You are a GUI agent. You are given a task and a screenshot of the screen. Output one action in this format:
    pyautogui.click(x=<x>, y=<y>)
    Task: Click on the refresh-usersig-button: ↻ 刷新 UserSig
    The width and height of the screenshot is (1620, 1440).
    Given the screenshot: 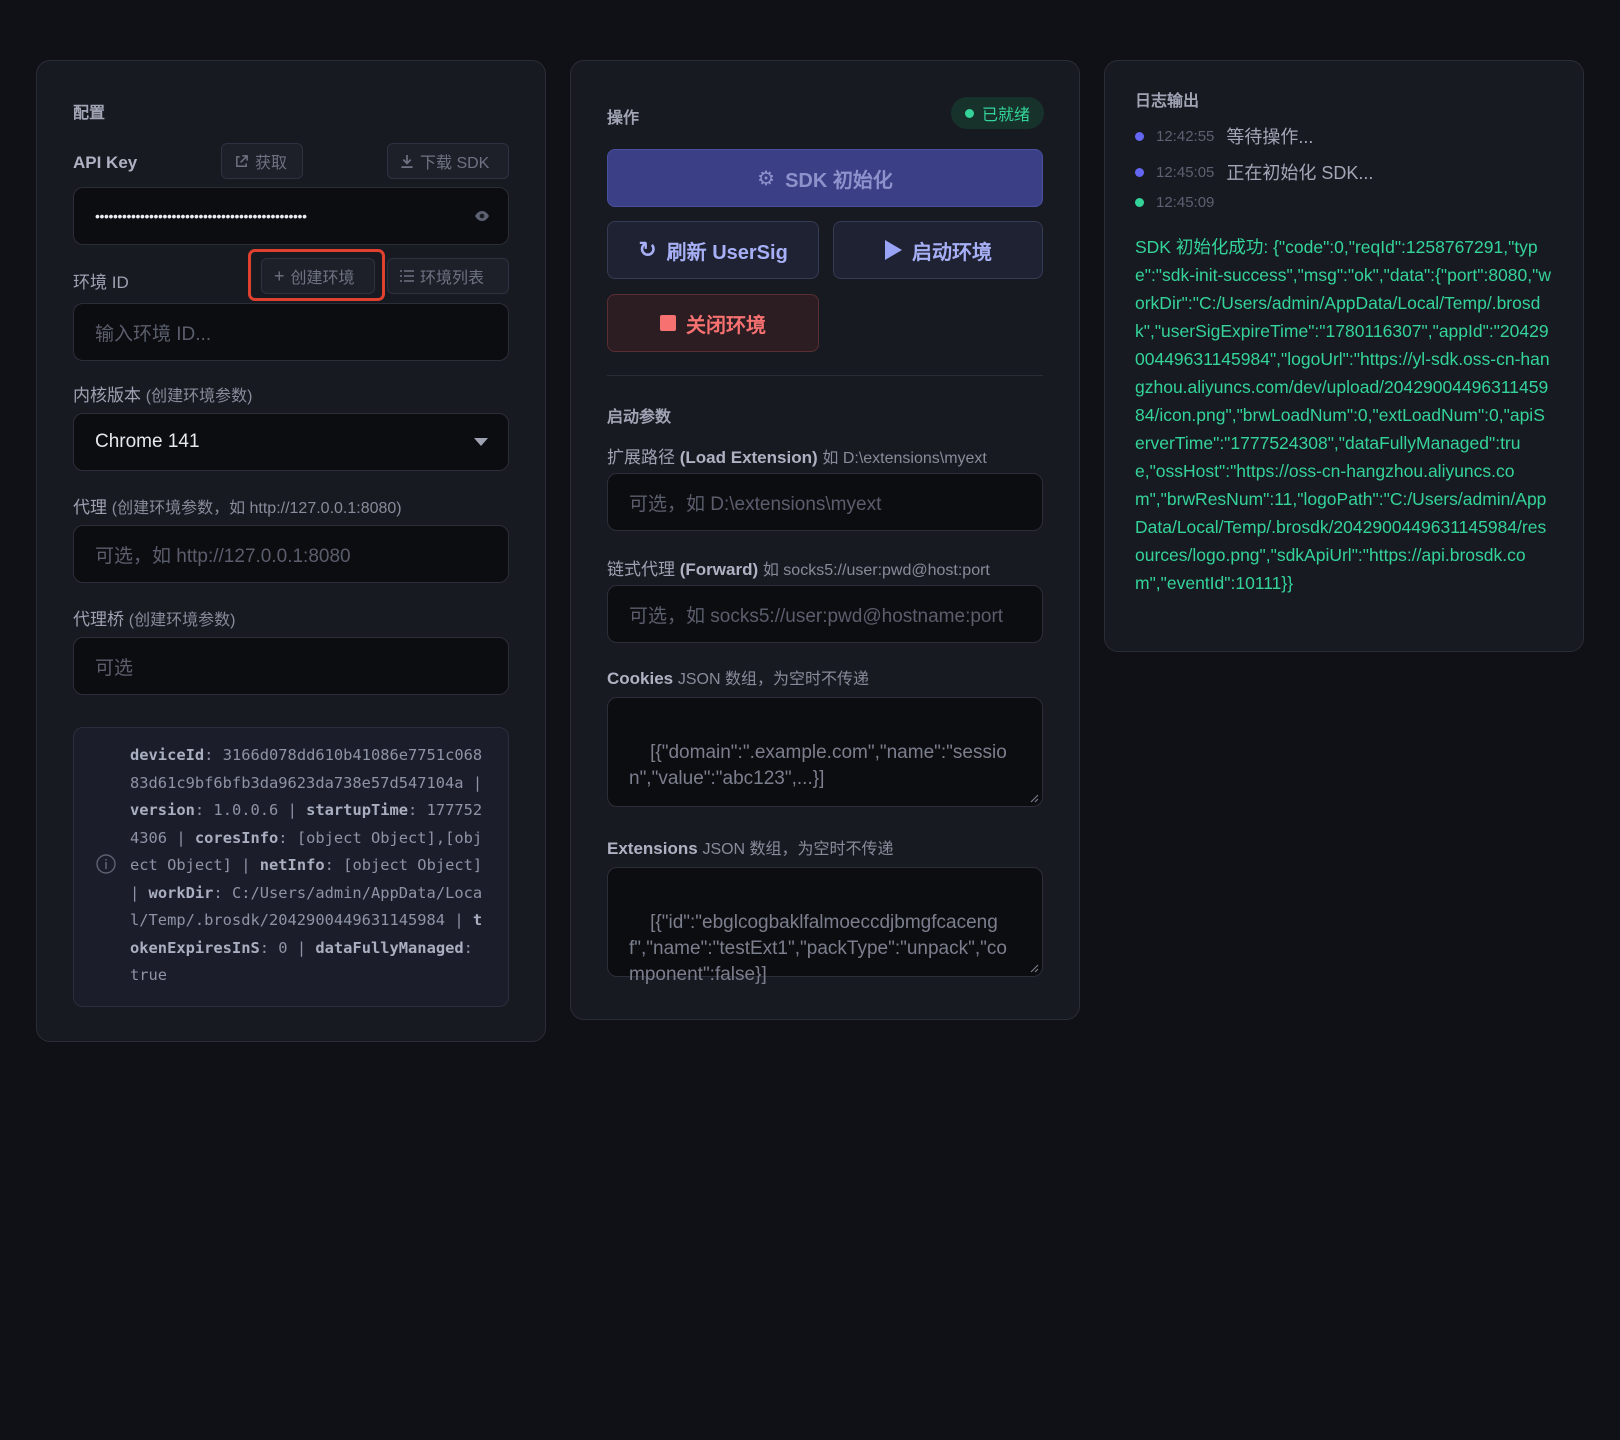 What is the action you would take?
    pyautogui.click(x=713, y=250)
    